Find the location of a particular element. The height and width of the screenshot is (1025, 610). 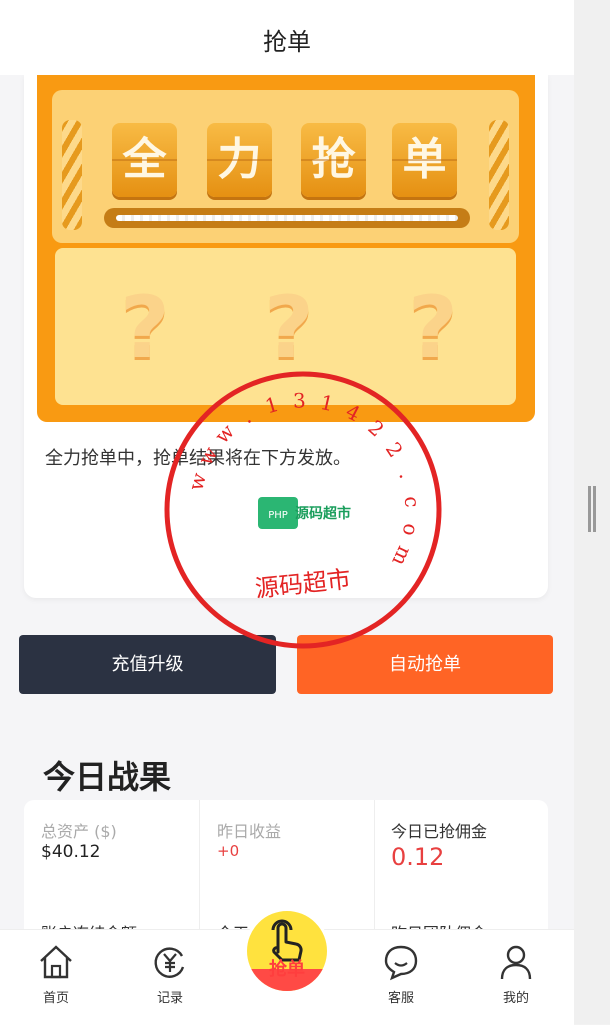

page-title: 抢单 is located at coordinates (287, 42).